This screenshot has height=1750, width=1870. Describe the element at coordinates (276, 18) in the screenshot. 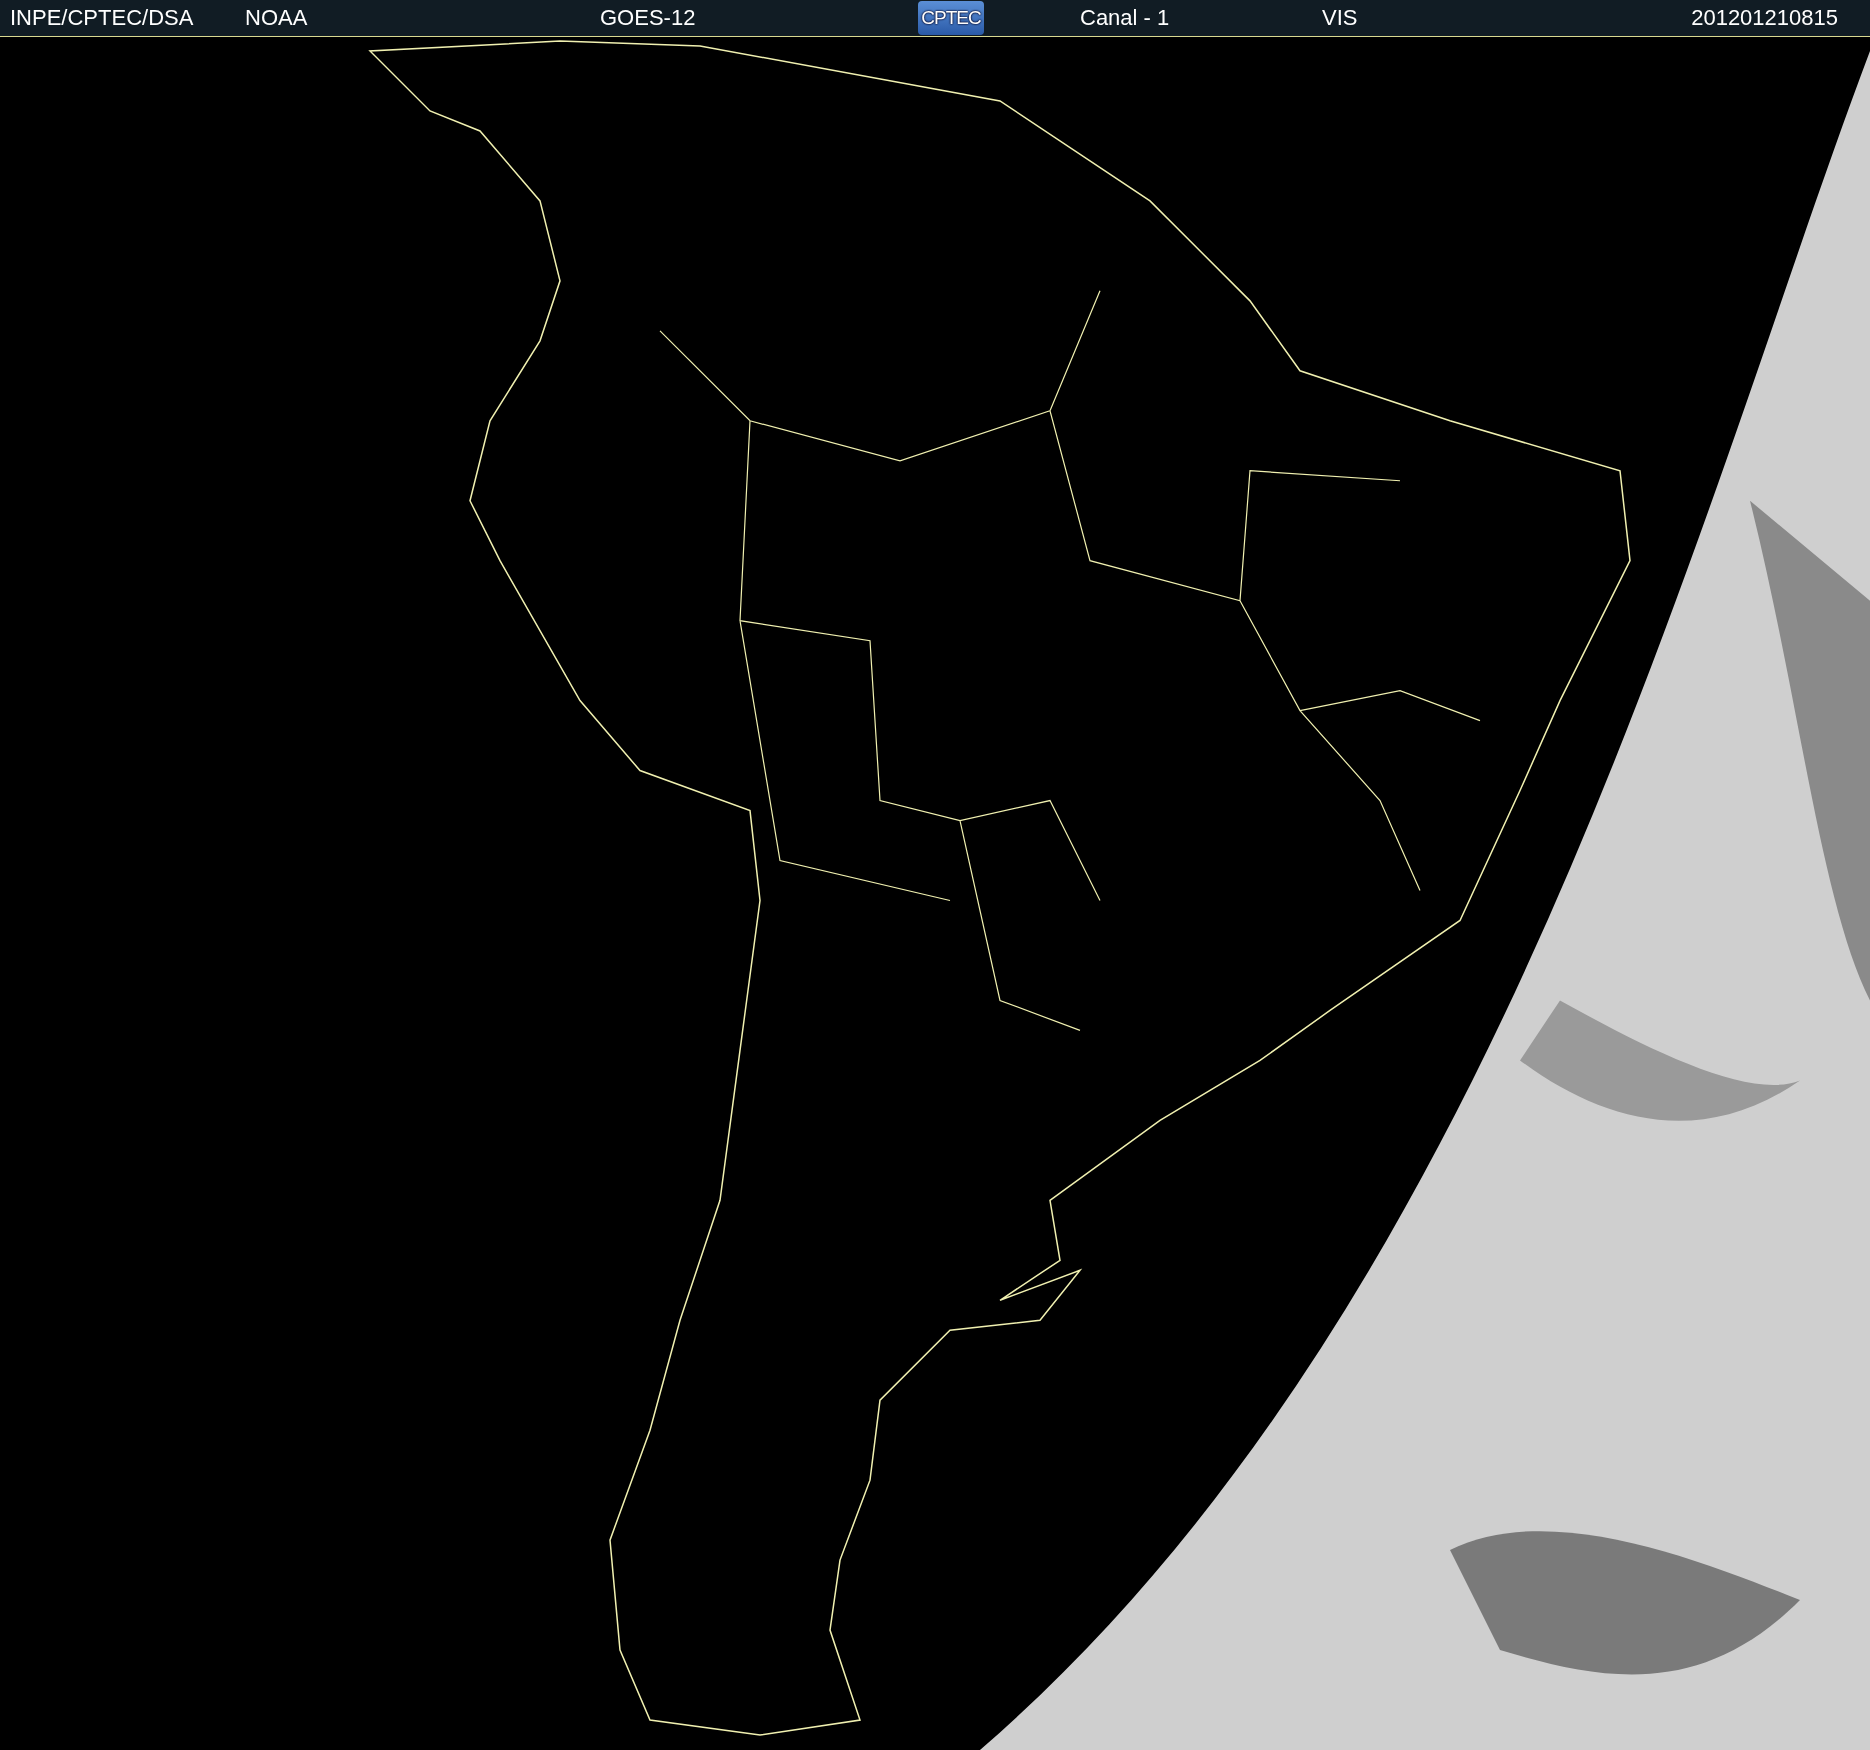

I see `header-label: NOAA` at that location.